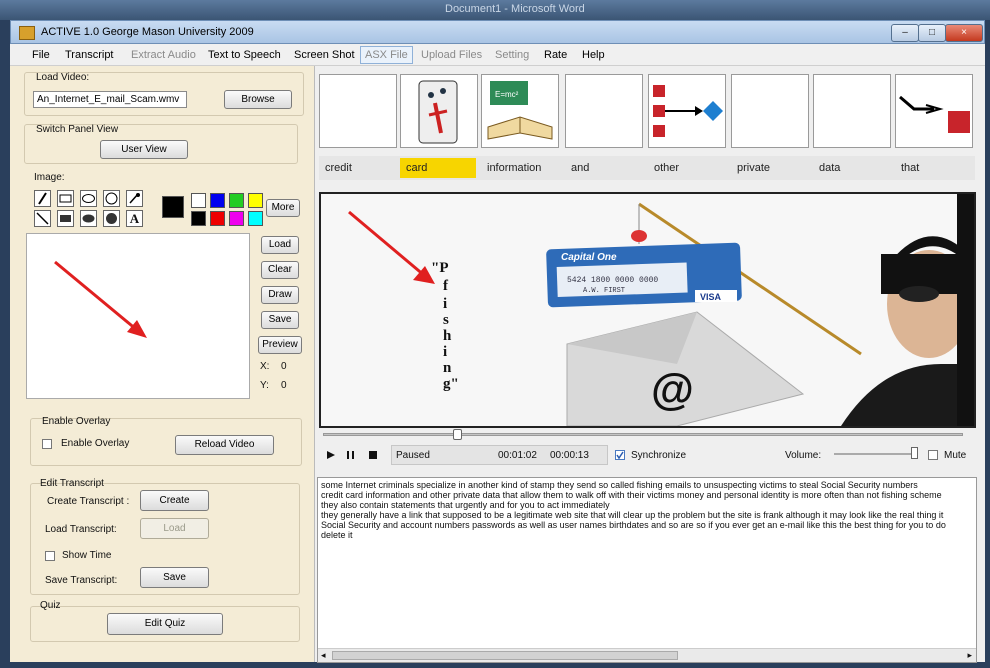 This screenshot has width=990, height=668. What do you see at coordinates (88, 218) in the screenshot?
I see `filled-ellipse-tool-icon` at bounding box center [88, 218].